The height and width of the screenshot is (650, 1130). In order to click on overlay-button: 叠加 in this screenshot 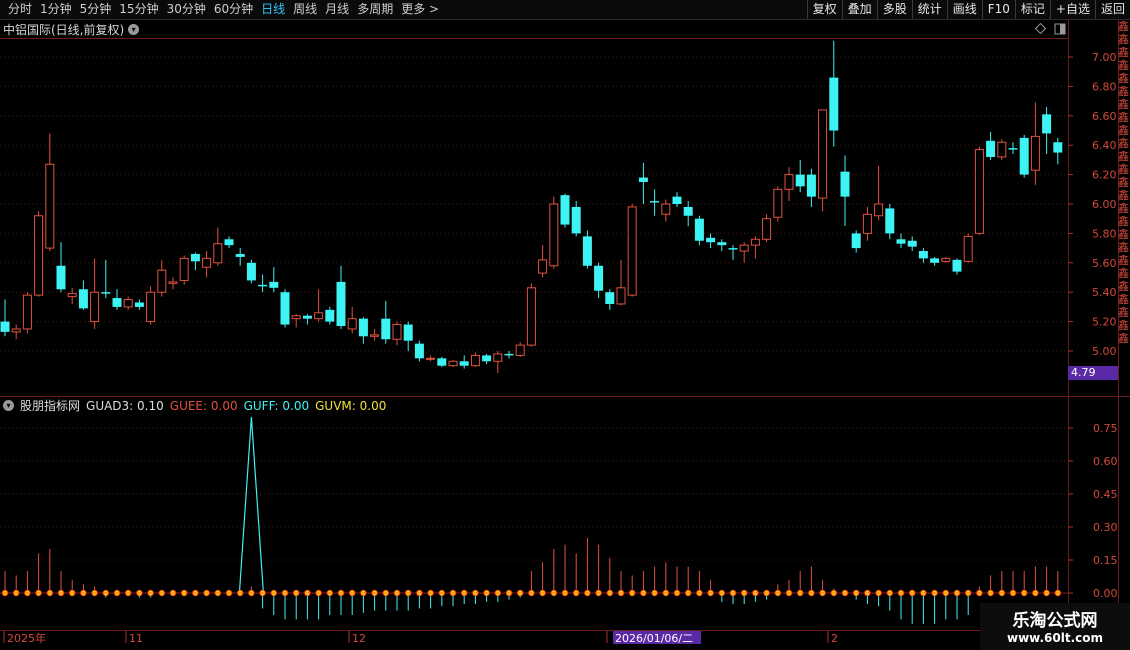, I will do `click(859, 9)`.